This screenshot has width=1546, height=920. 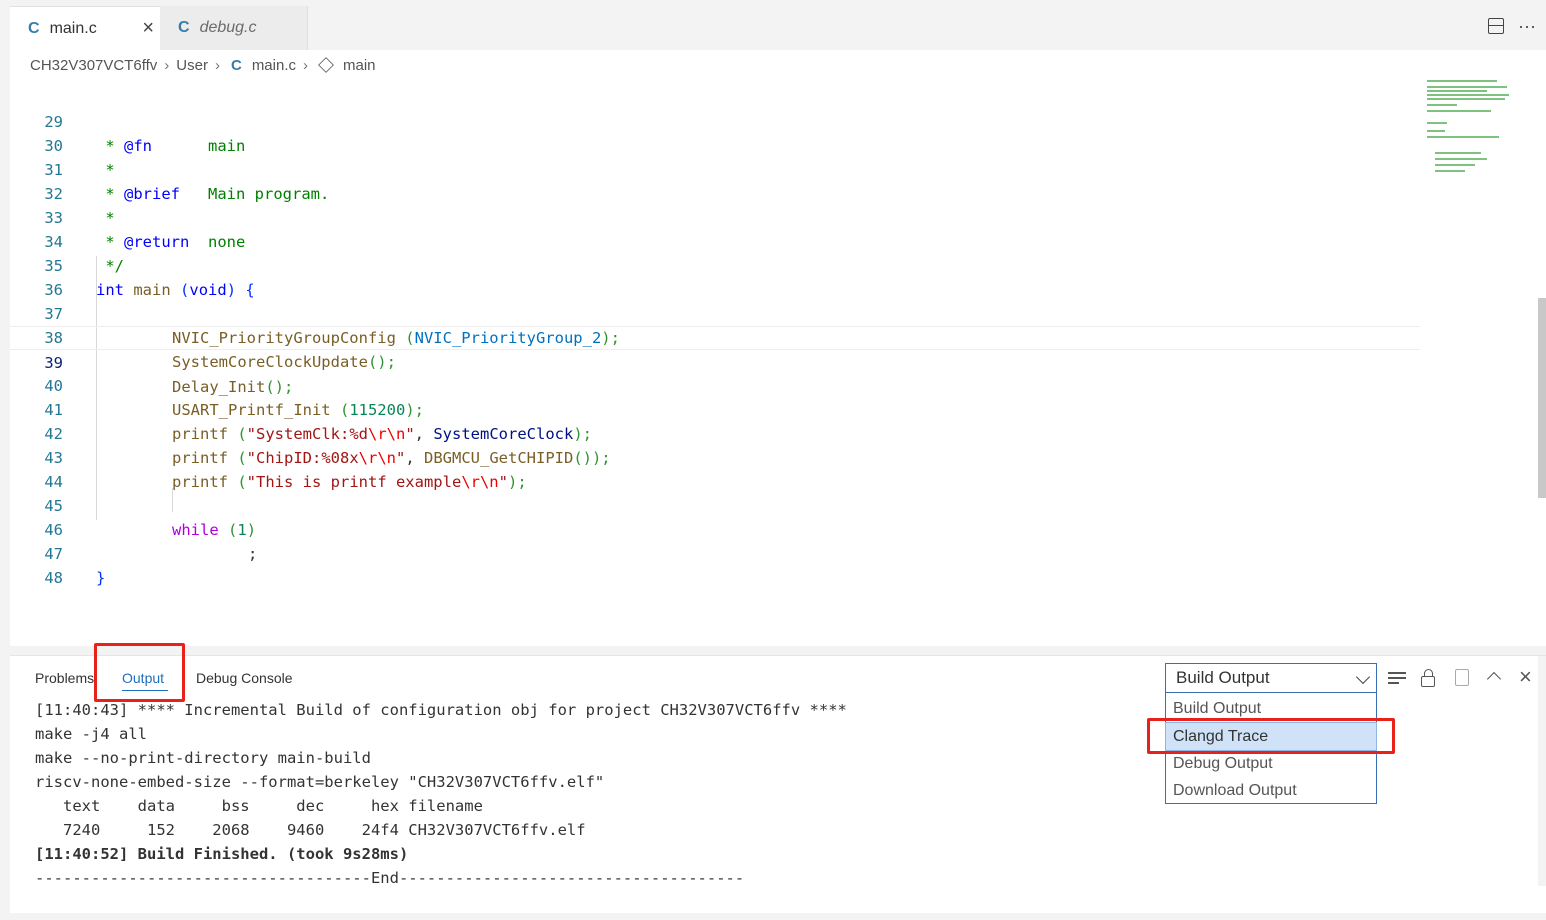 I want to click on code-line: 35 int main (void) {, so click(x=149, y=278).